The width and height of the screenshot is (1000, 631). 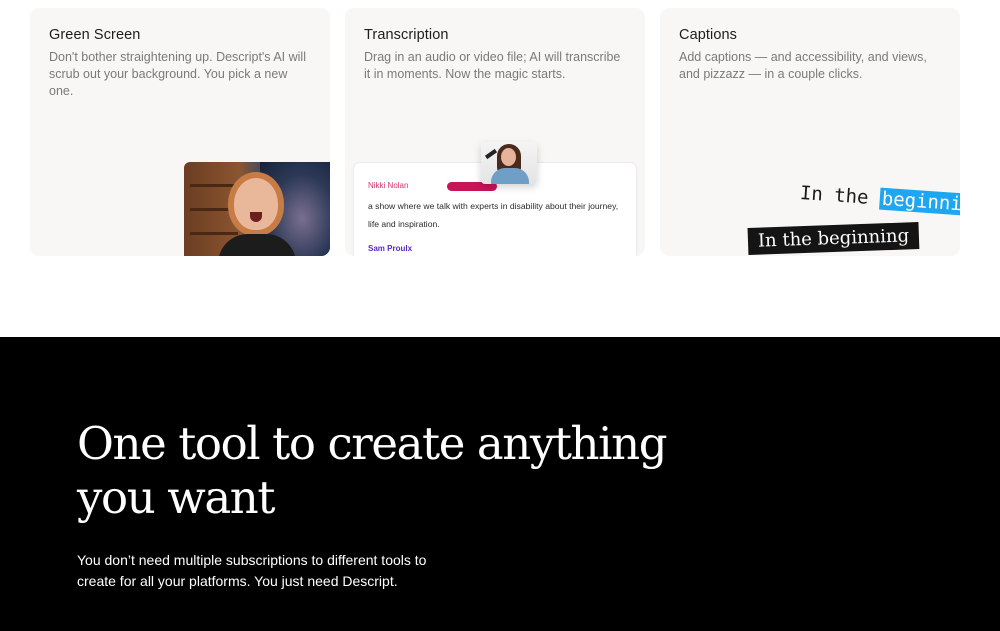 What do you see at coordinates (833, 238) in the screenshot?
I see `caption-sample-boxed: In the beginning` at bounding box center [833, 238].